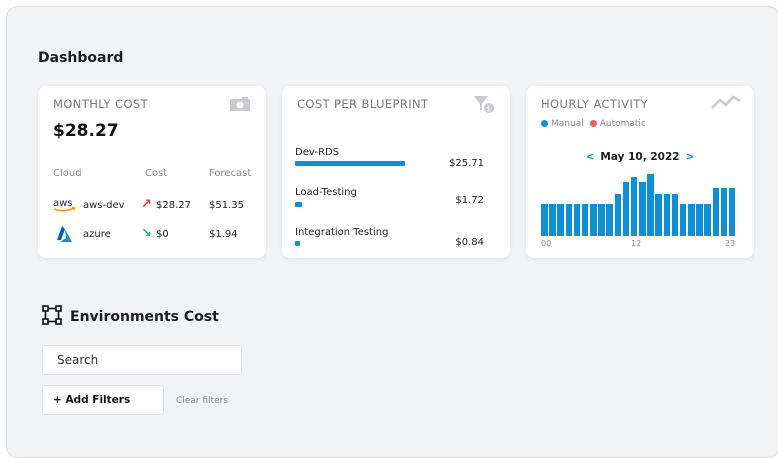 This screenshot has width=778, height=458. What do you see at coordinates (240, 105) in the screenshot?
I see `camera-icon` at bounding box center [240, 105].